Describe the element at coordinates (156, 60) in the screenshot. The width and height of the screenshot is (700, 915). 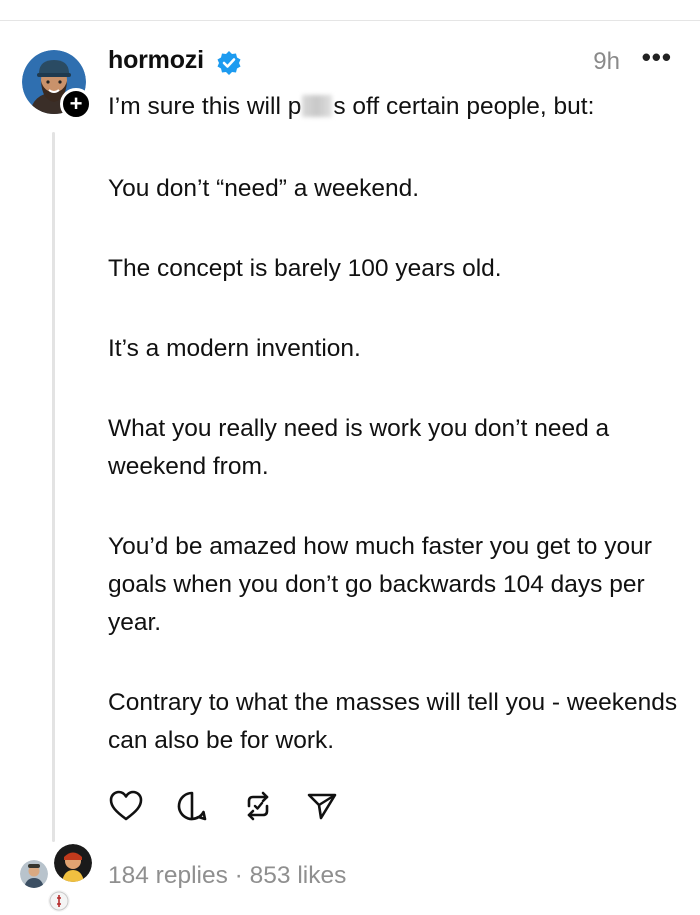
I see `username-link: hormozi` at that location.